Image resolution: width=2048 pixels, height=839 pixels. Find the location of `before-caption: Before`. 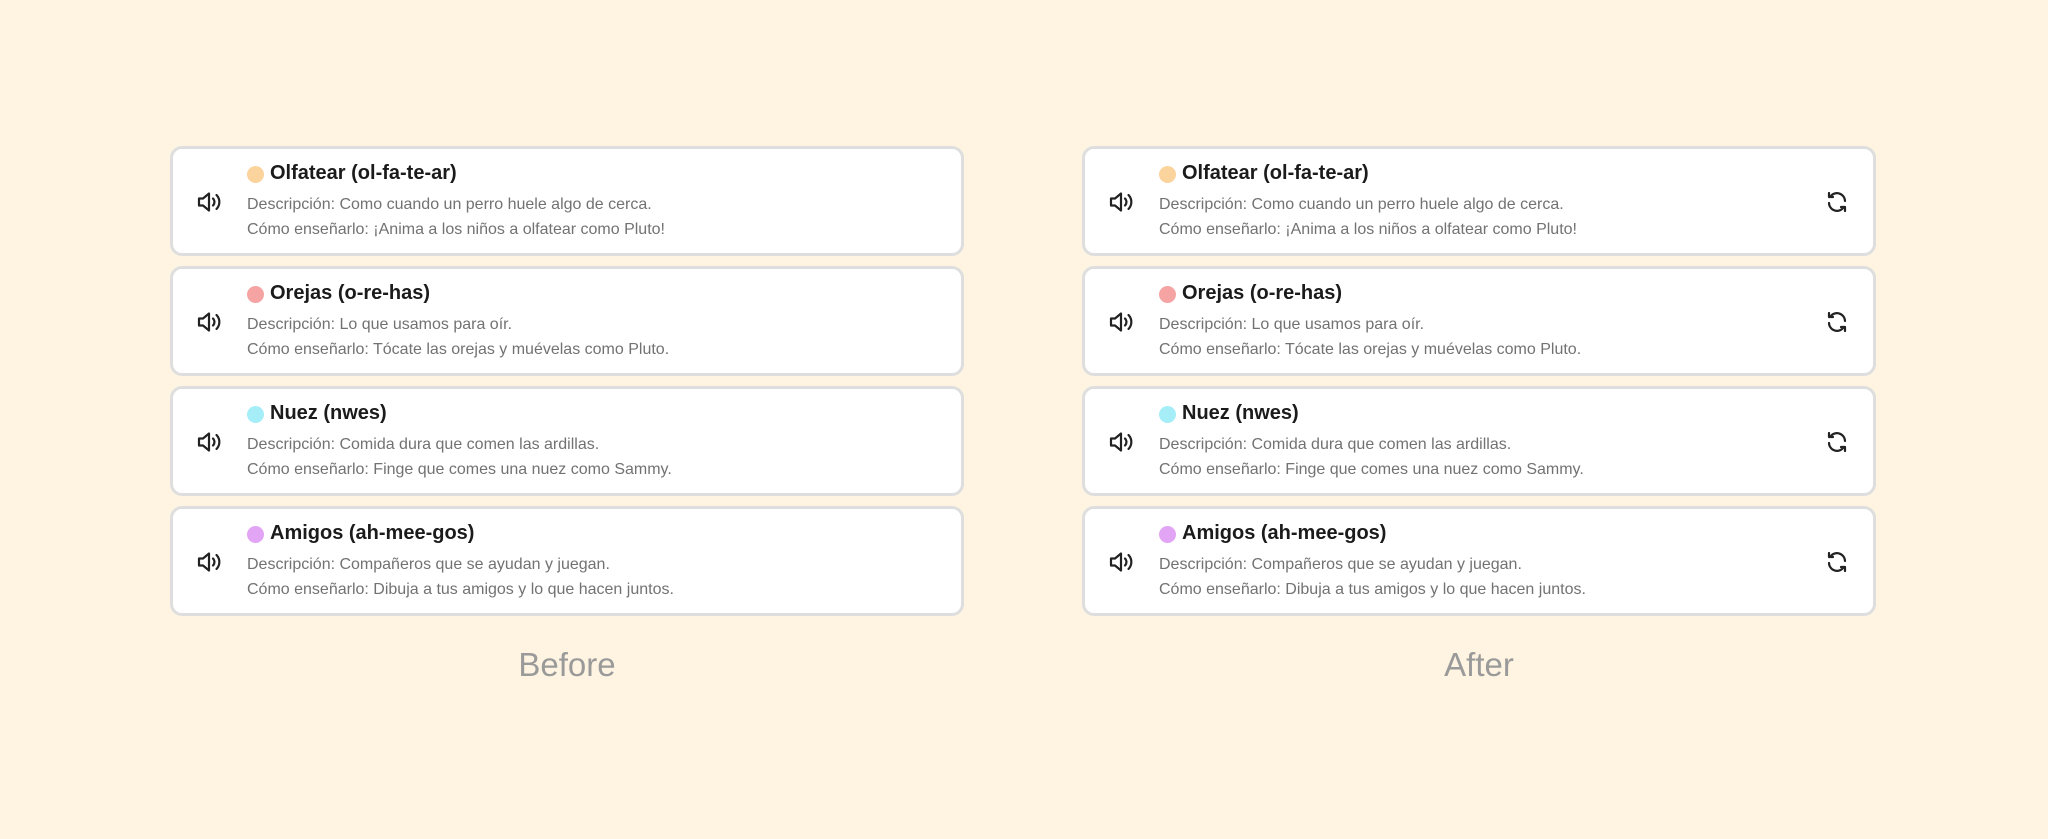

before-caption: Before is located at coordinates (567, 664).